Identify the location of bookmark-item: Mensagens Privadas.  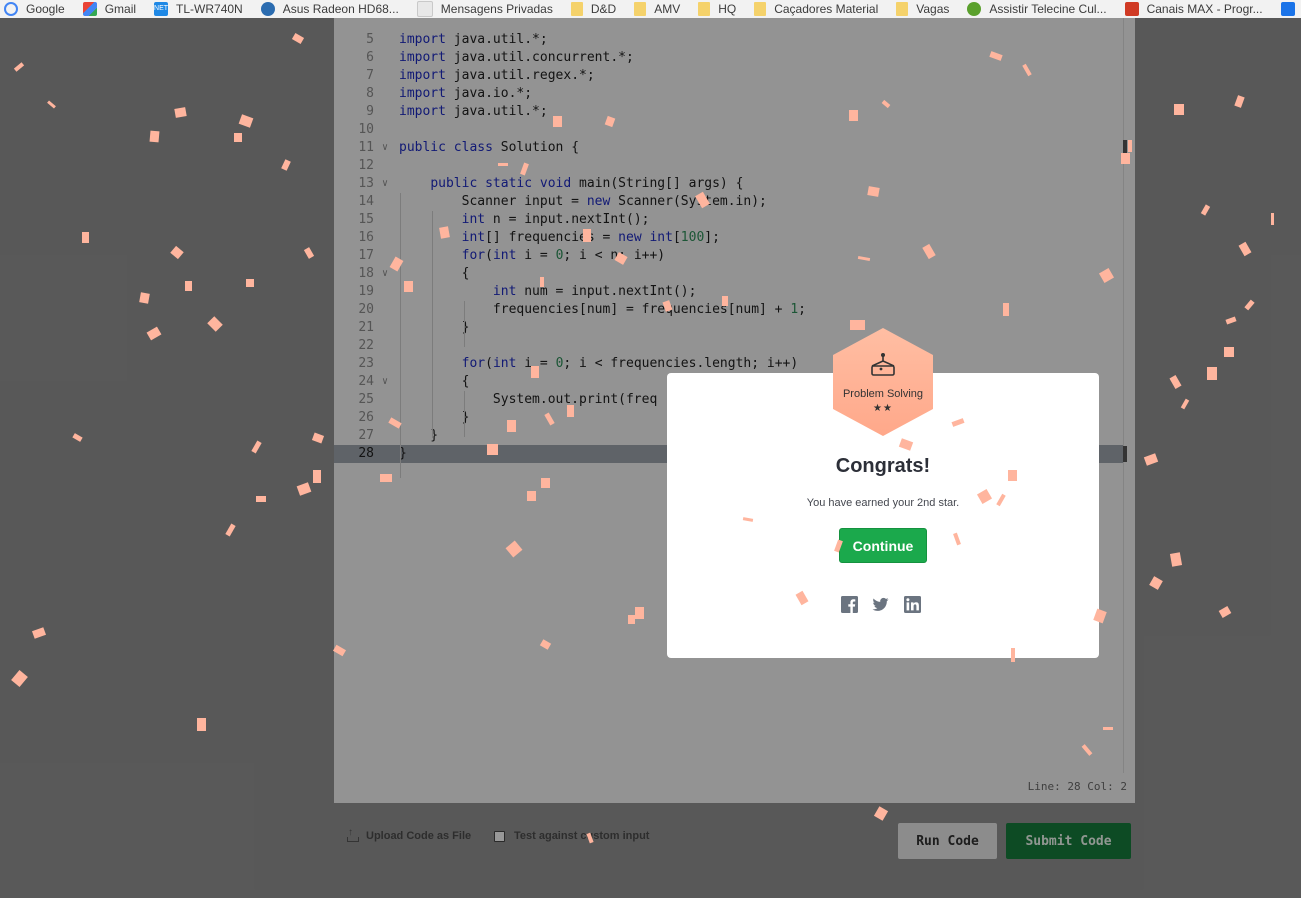
(484, 9).